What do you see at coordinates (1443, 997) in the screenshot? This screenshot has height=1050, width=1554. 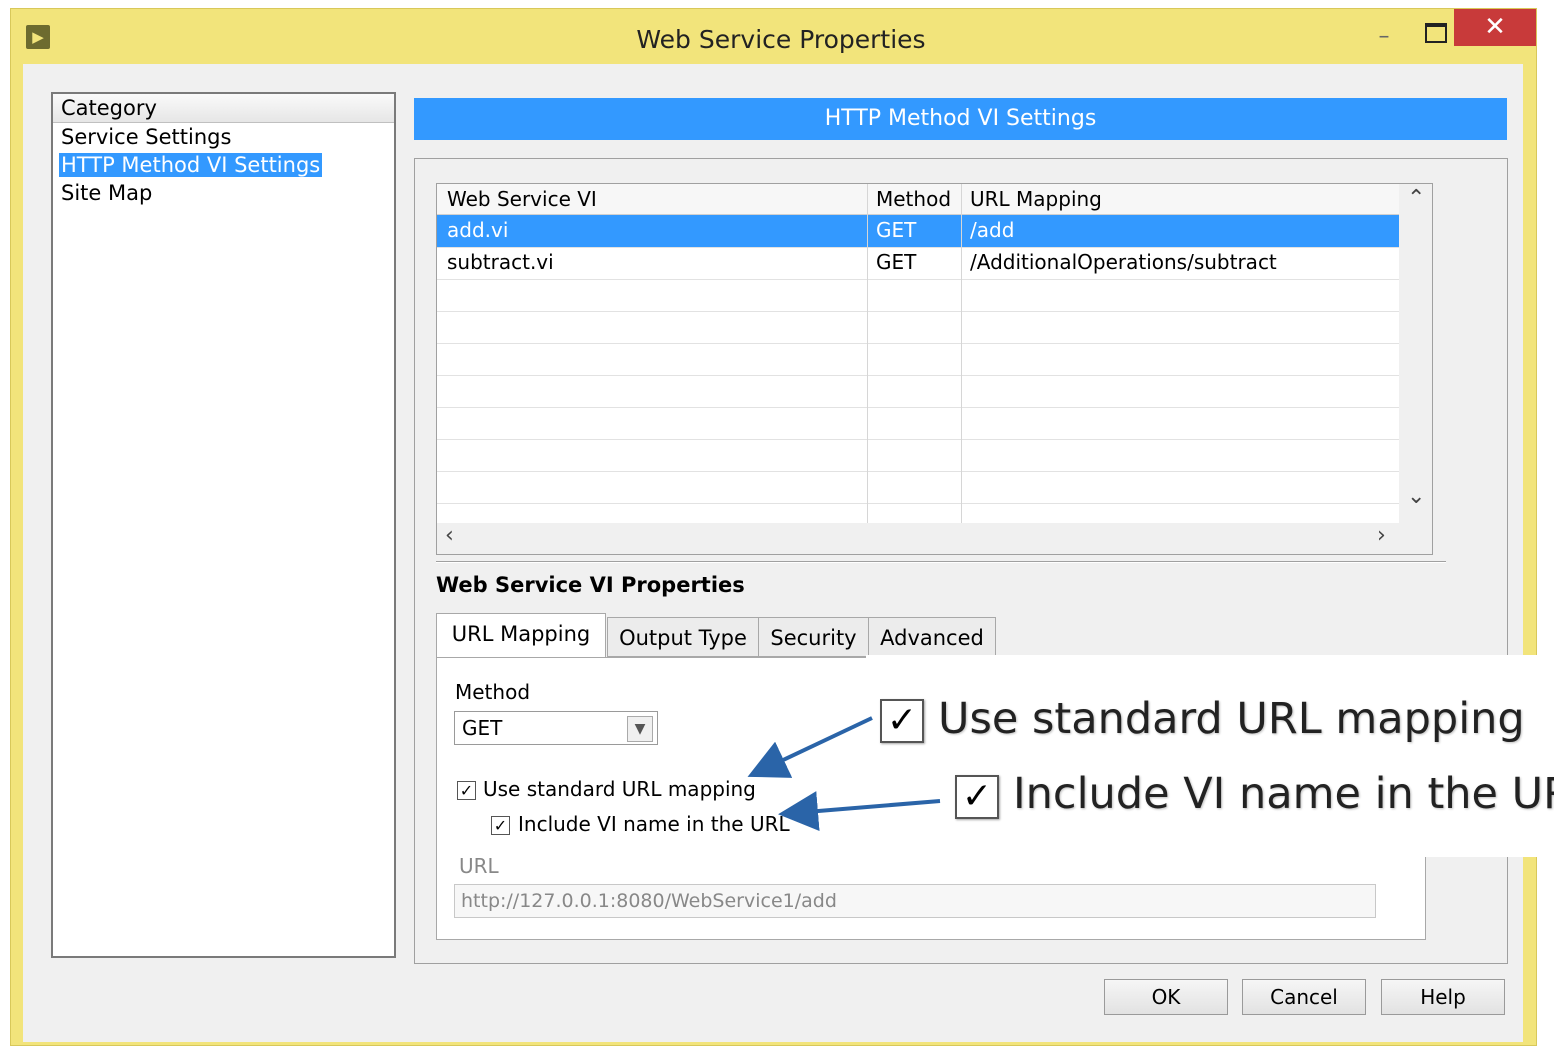 I see `help-button: Help` at bounding box center [1443, 997].